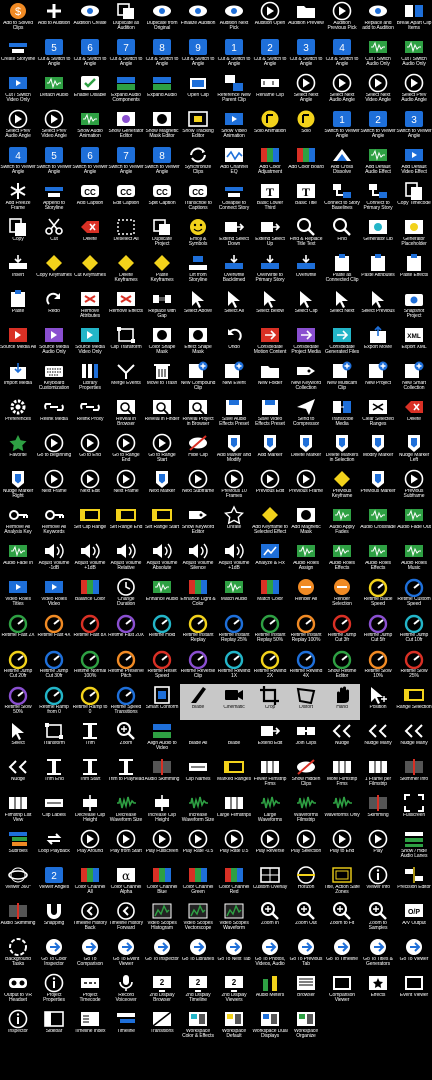  Describe the element at coordinates (270, 630) in the screenshot. I see `command-retime-instant-replay-50: Retime Instant Replay 50%` at that location.